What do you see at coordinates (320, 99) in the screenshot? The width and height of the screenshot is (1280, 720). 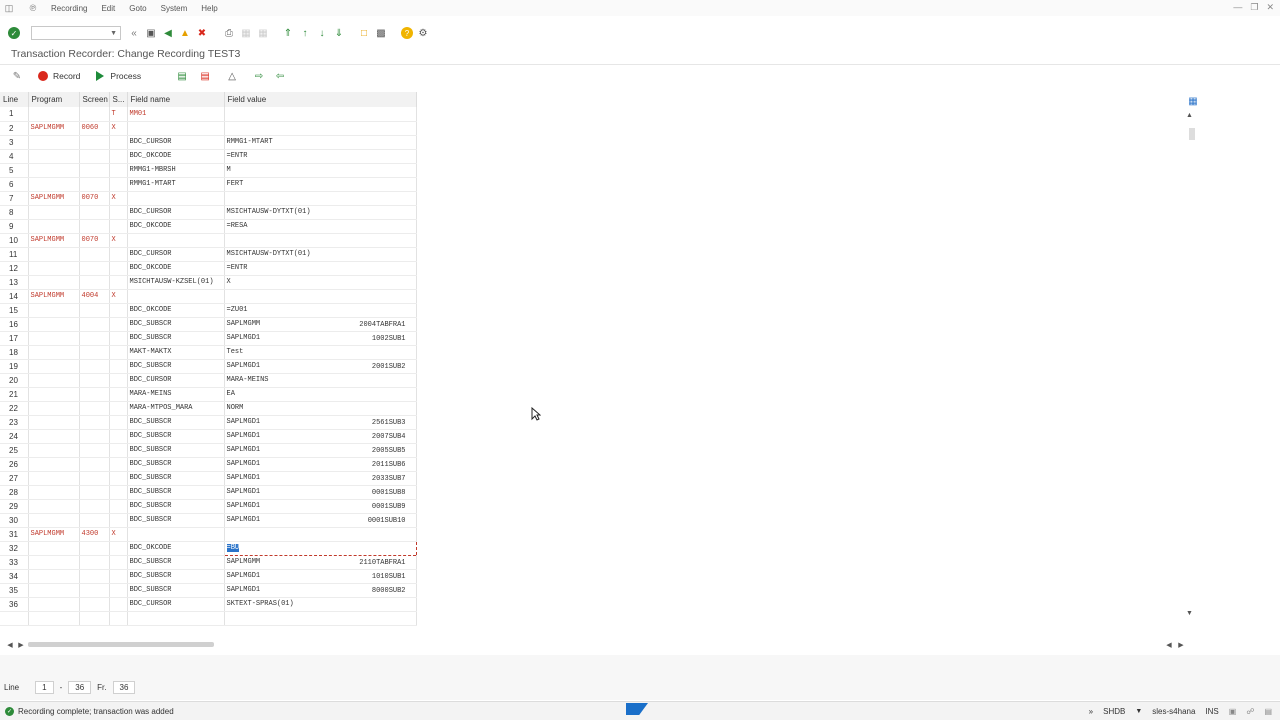 I see `col-field-value: Field value` at bounding box center [320, 99].